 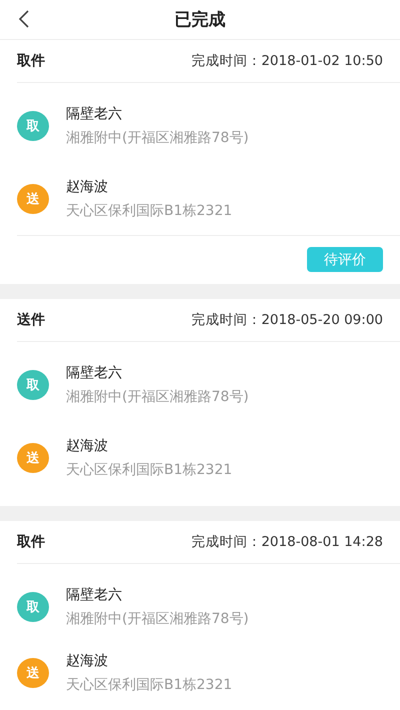 What do you see at coordinates (24, 19) in the screenshot?
I see `back-icon` at bounding box center [24, 19].